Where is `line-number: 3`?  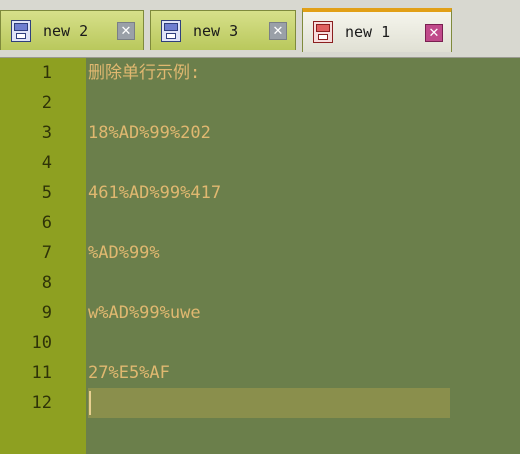 line-number: 3 is located at coordinates (46, 133).